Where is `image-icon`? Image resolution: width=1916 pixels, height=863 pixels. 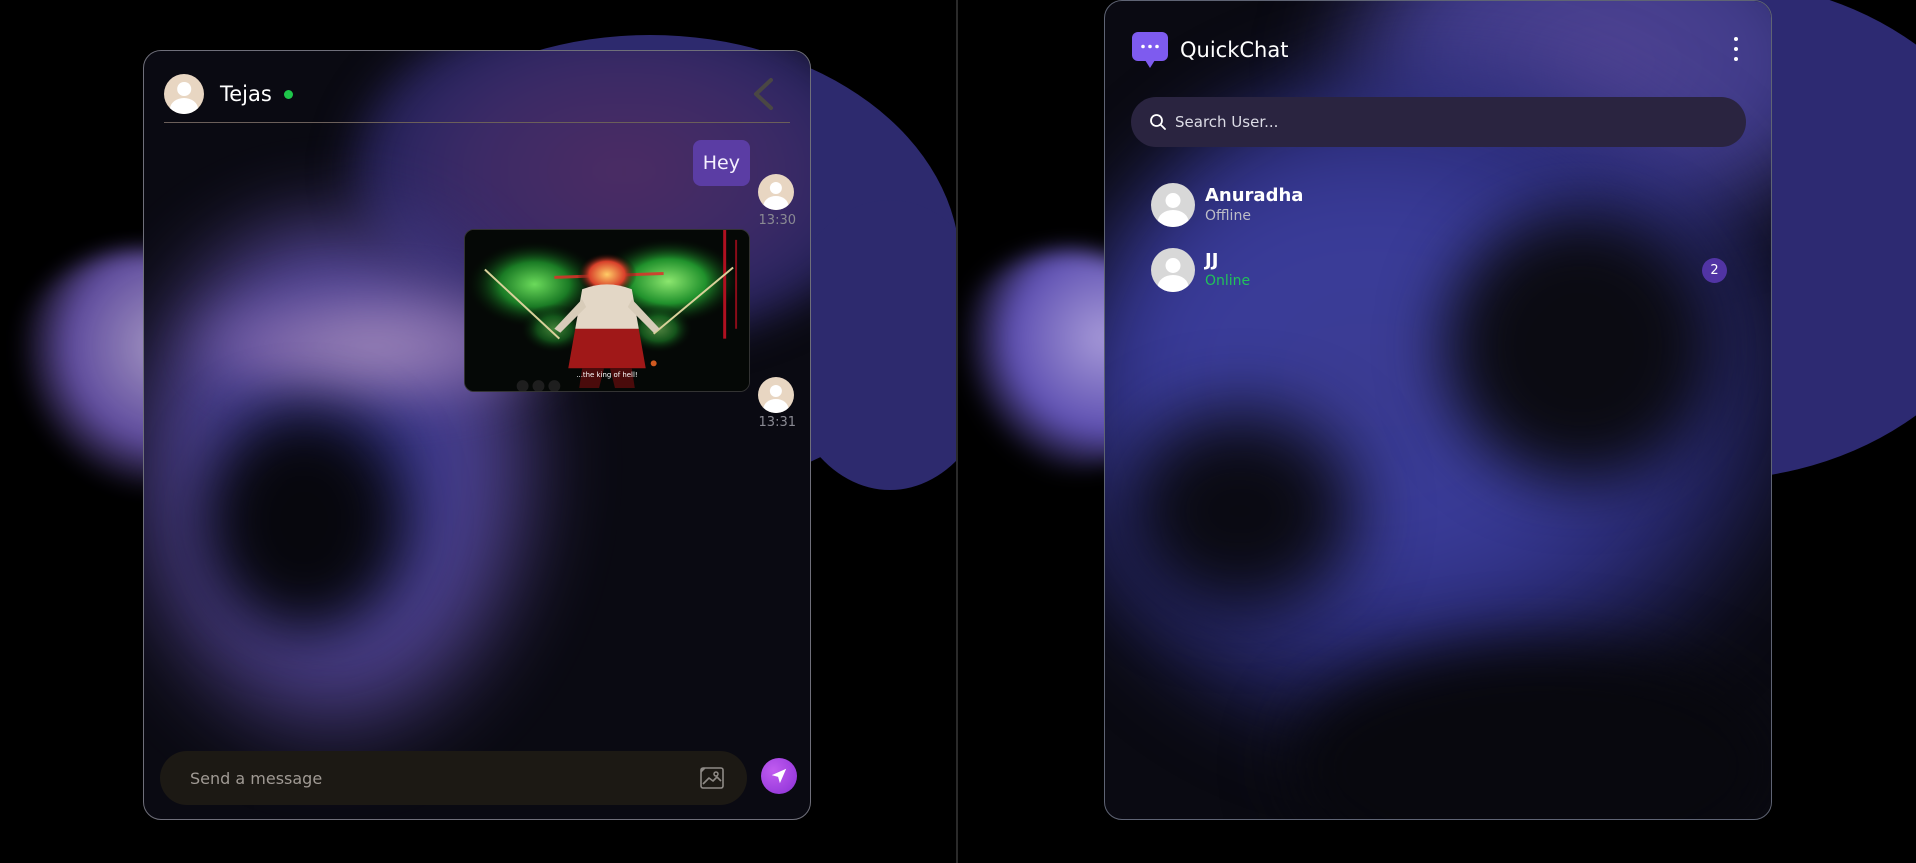
image-icon is located at coordinates (712, 778).